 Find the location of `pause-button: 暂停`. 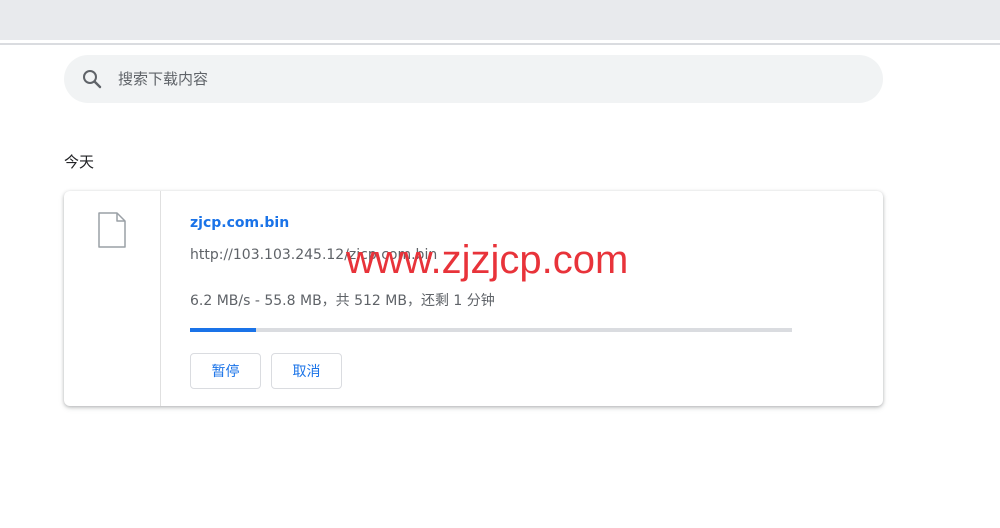

pause-button: 暂停 is located at coordinates (225, 371).